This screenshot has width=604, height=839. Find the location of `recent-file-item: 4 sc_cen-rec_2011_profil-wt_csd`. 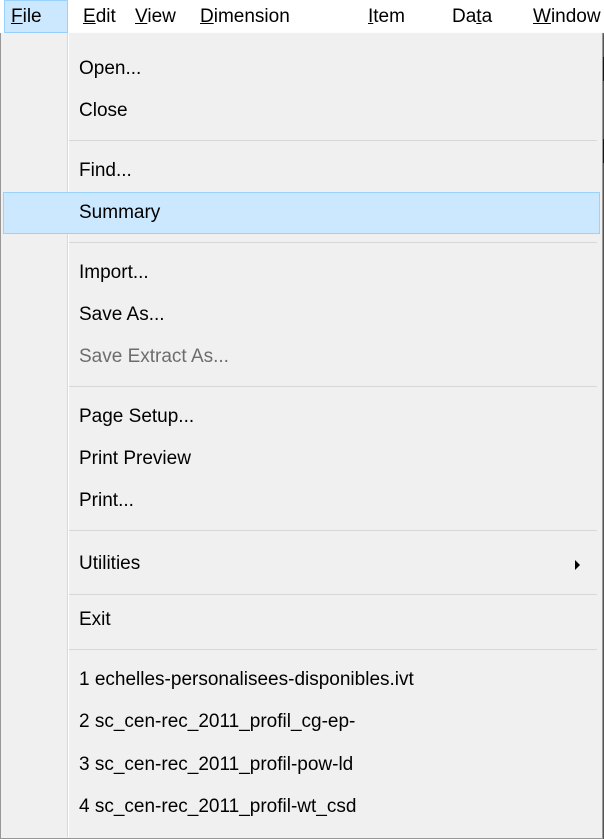

recent-file-item: 4 sc_cen-rec_2011_profil-wt_csd is located at coordinates (301, 807).